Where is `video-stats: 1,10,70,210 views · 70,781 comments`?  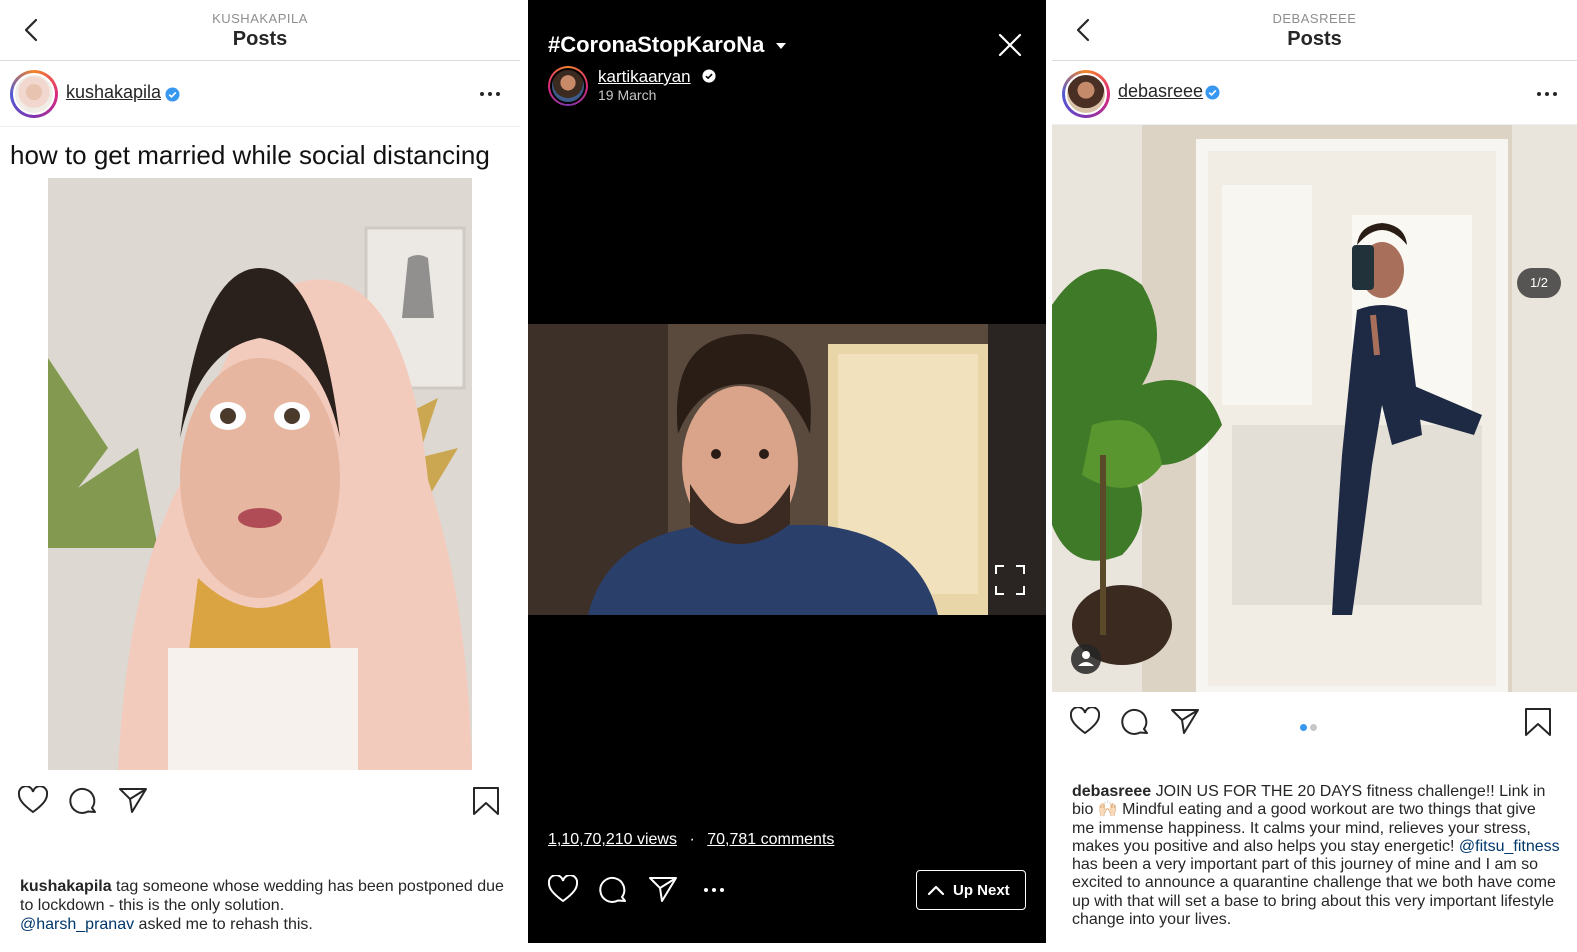 video-stats: 1,10,70,210 views · 70,781 comments is located at coordinates (691, 840).